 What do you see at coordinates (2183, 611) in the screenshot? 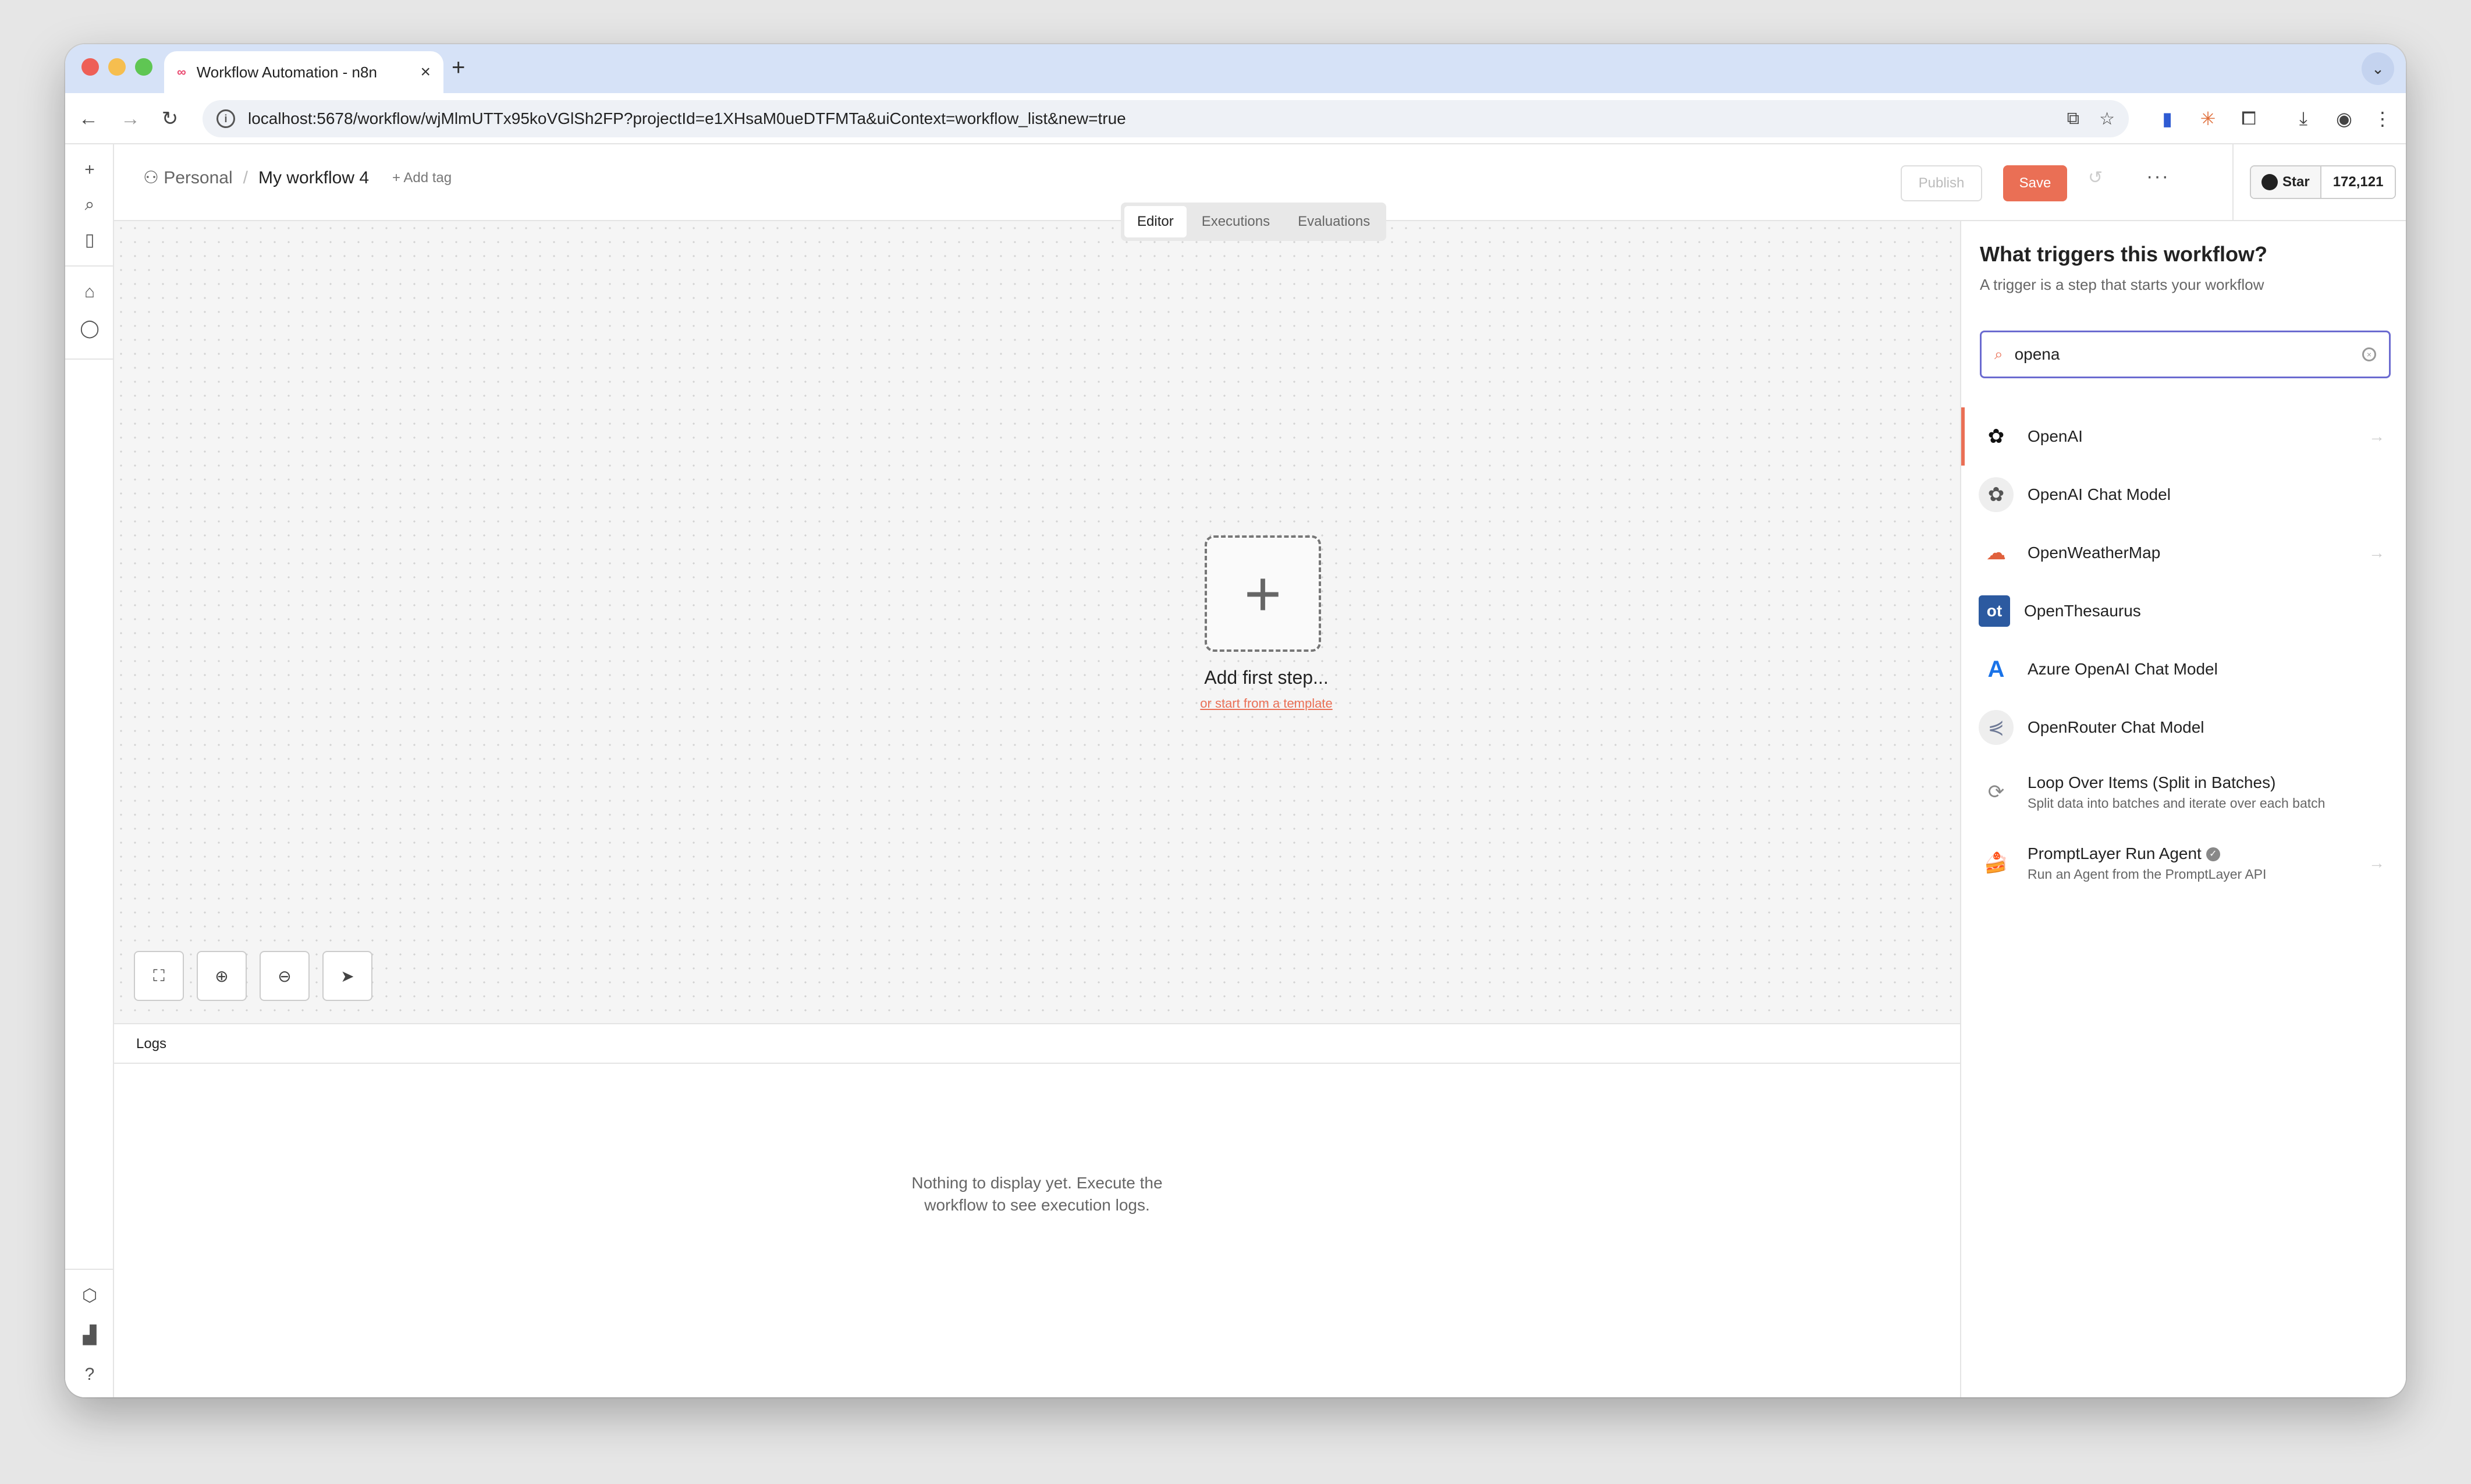
I see `node-item-openthesaurus: ot OpenThesaurus` at bounding box center [2183, 611].